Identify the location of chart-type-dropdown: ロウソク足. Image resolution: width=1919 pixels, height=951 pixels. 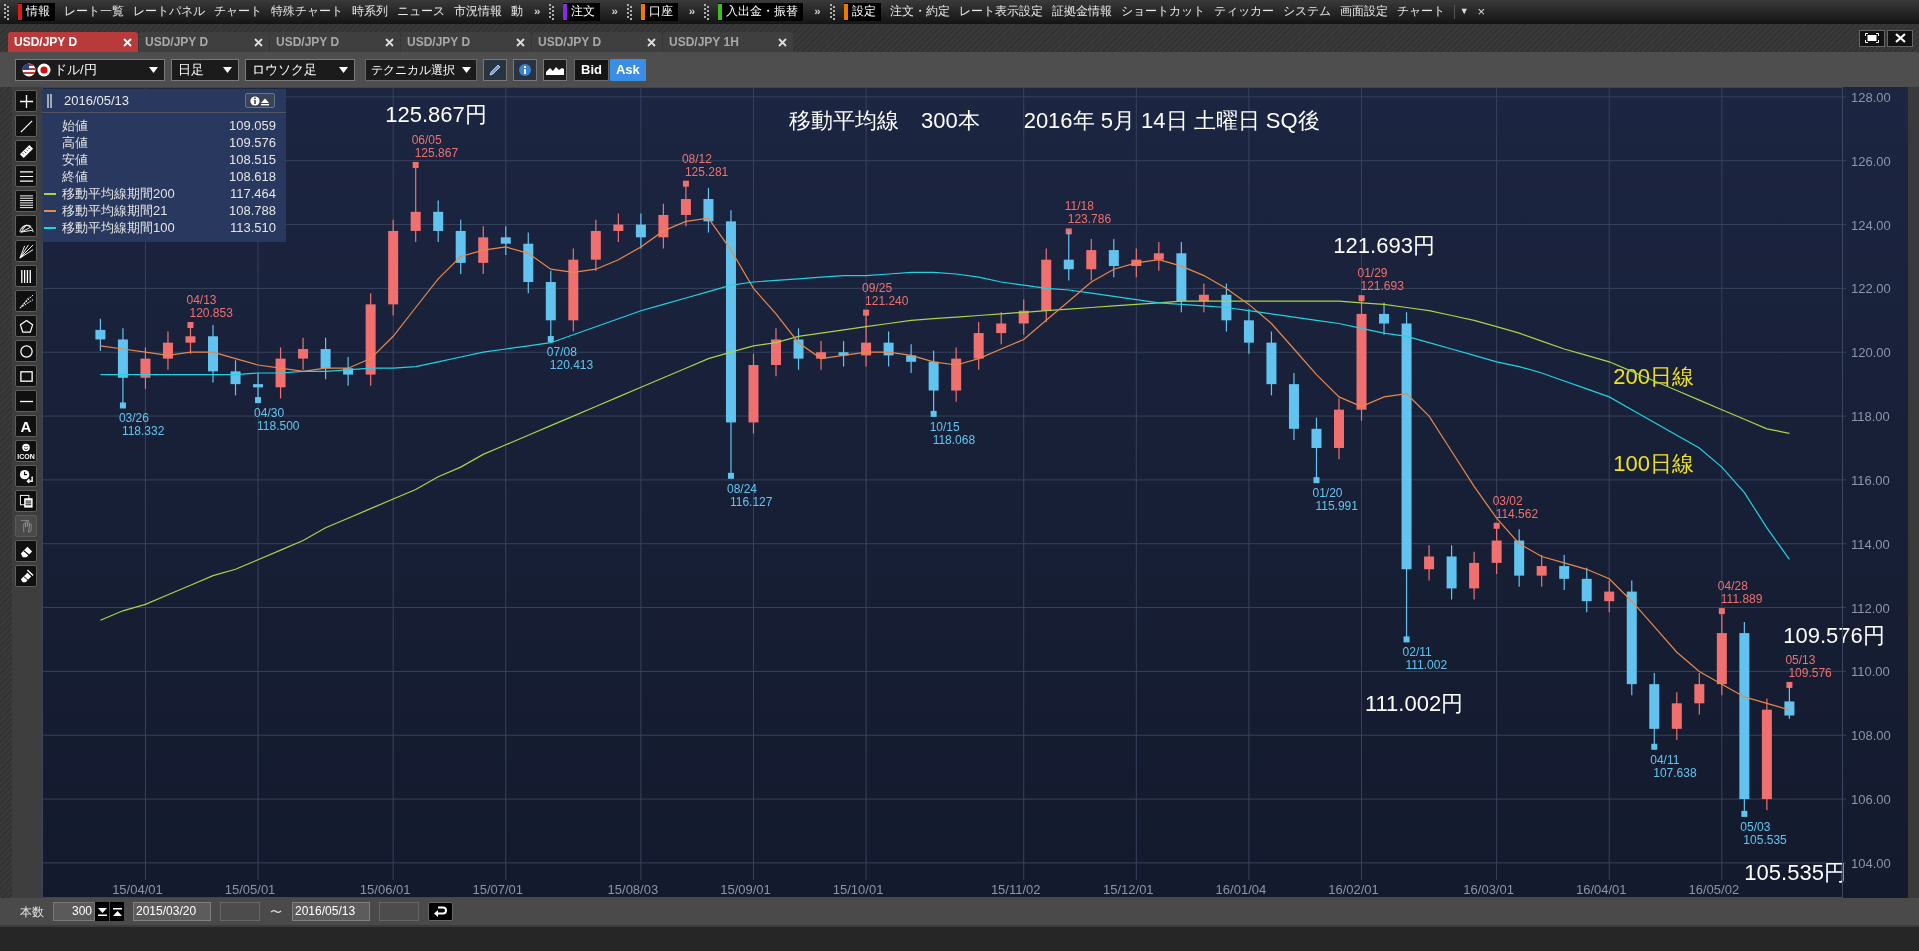
(300, 69).